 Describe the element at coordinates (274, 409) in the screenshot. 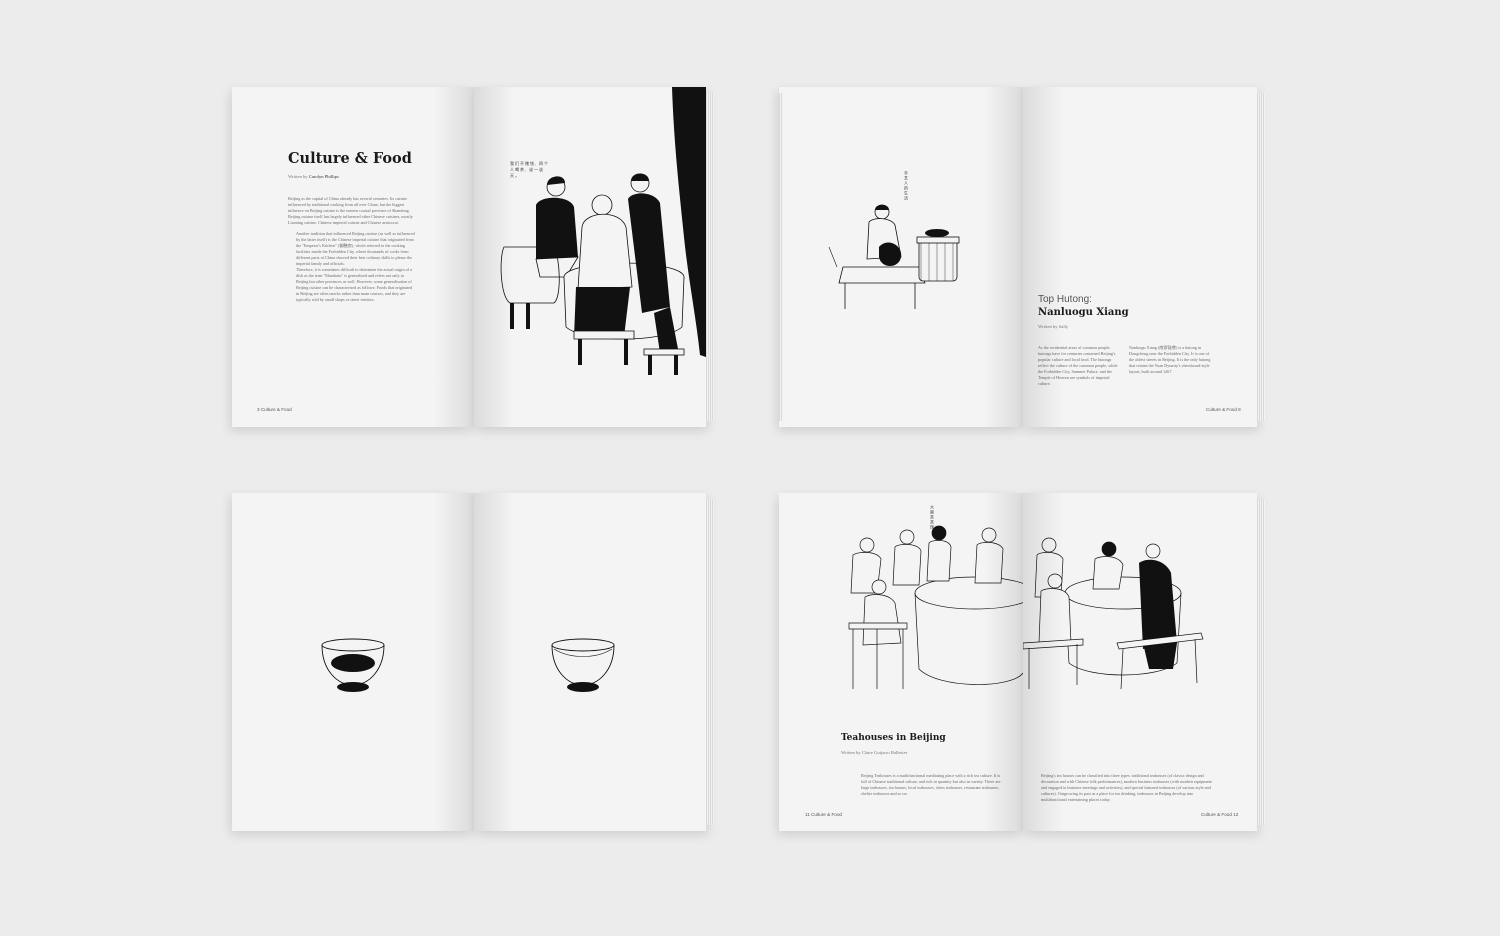

I see `page-number-left: 3 Culture & Food` at that location.